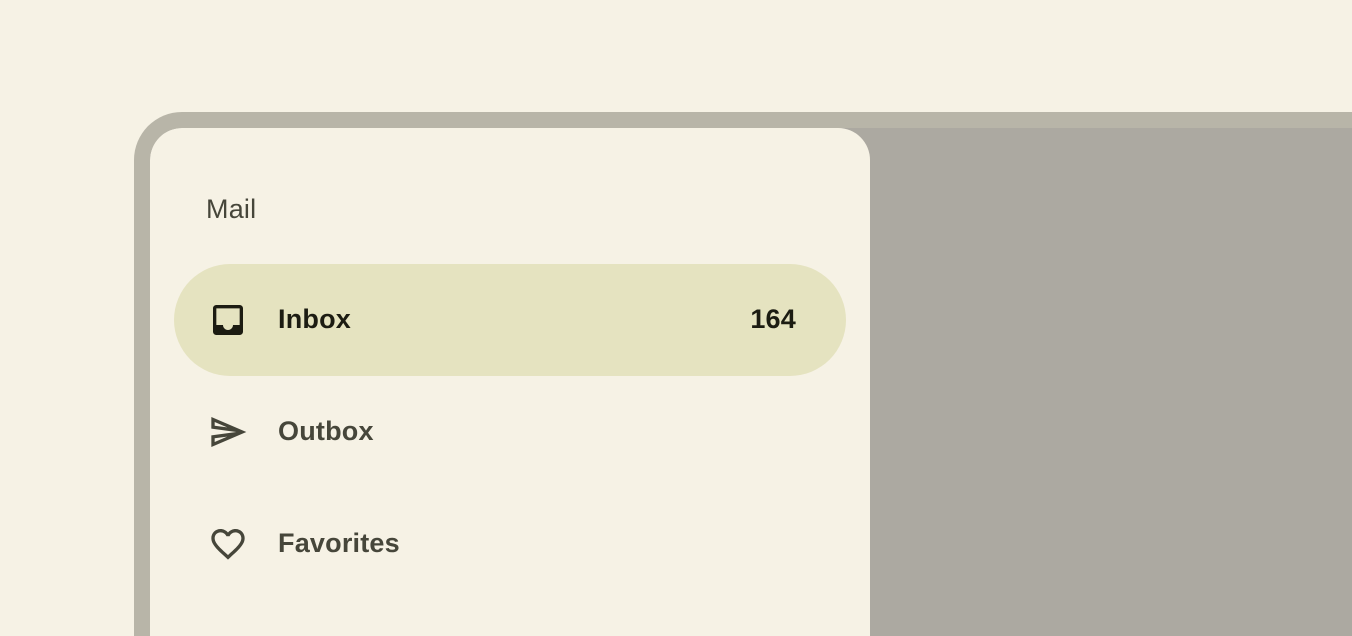 The width and height of the screenshot is (1352, 636). I want to click on nav-item-favorites: Favorites, so click(510, 544).